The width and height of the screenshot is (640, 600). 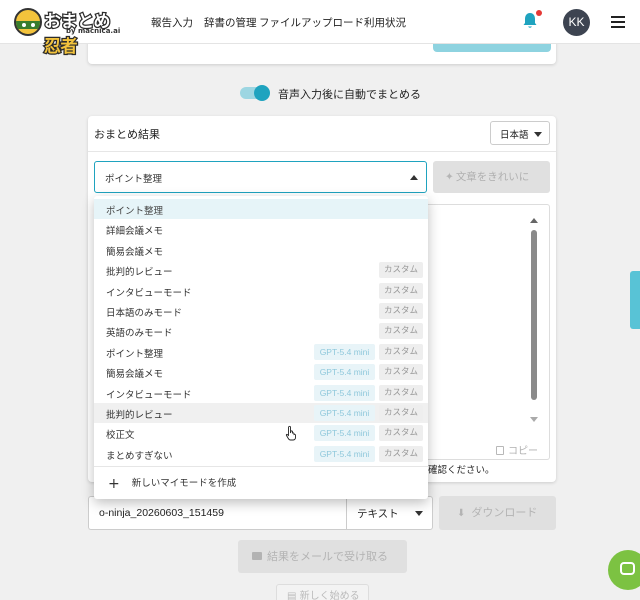 What do you see at coordinates (261, 331) in the screenshot?
I see `mode-option: 英語のみモード カスタム` at bounding box center [261, 331].